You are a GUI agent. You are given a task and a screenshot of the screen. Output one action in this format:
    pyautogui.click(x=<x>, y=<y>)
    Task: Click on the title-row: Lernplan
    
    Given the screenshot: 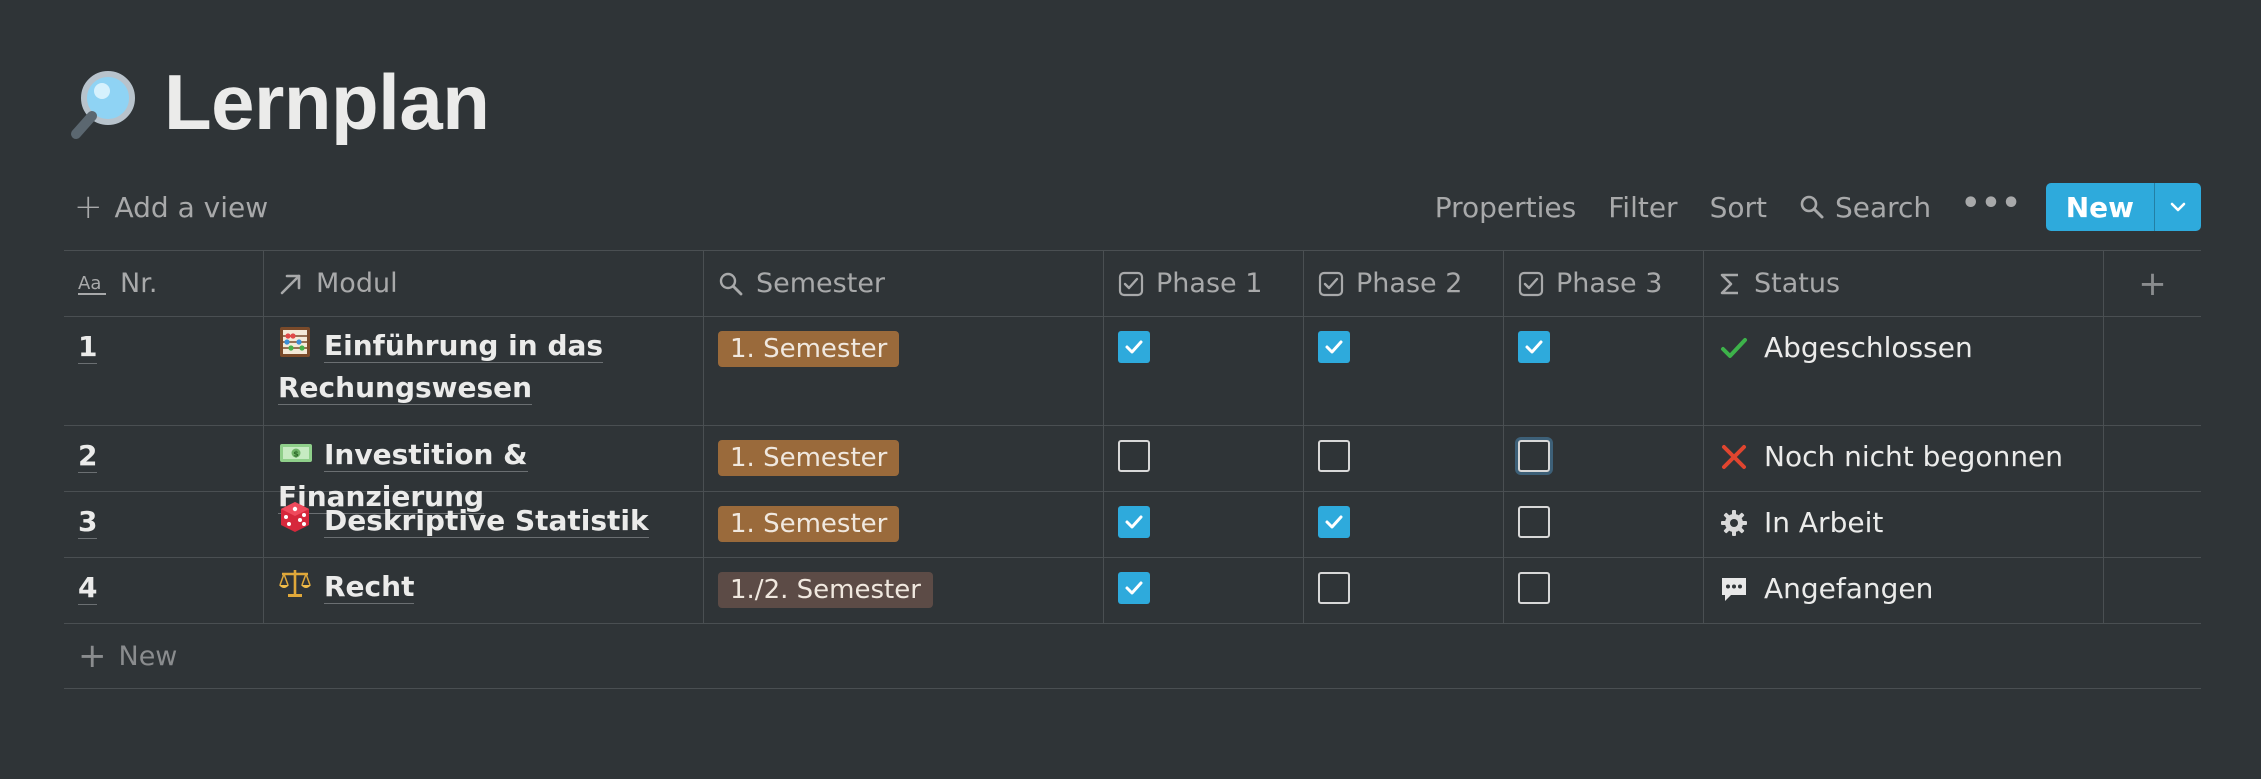 What is the action you would take?
    pyautogui.click(x=279, y=102)
    